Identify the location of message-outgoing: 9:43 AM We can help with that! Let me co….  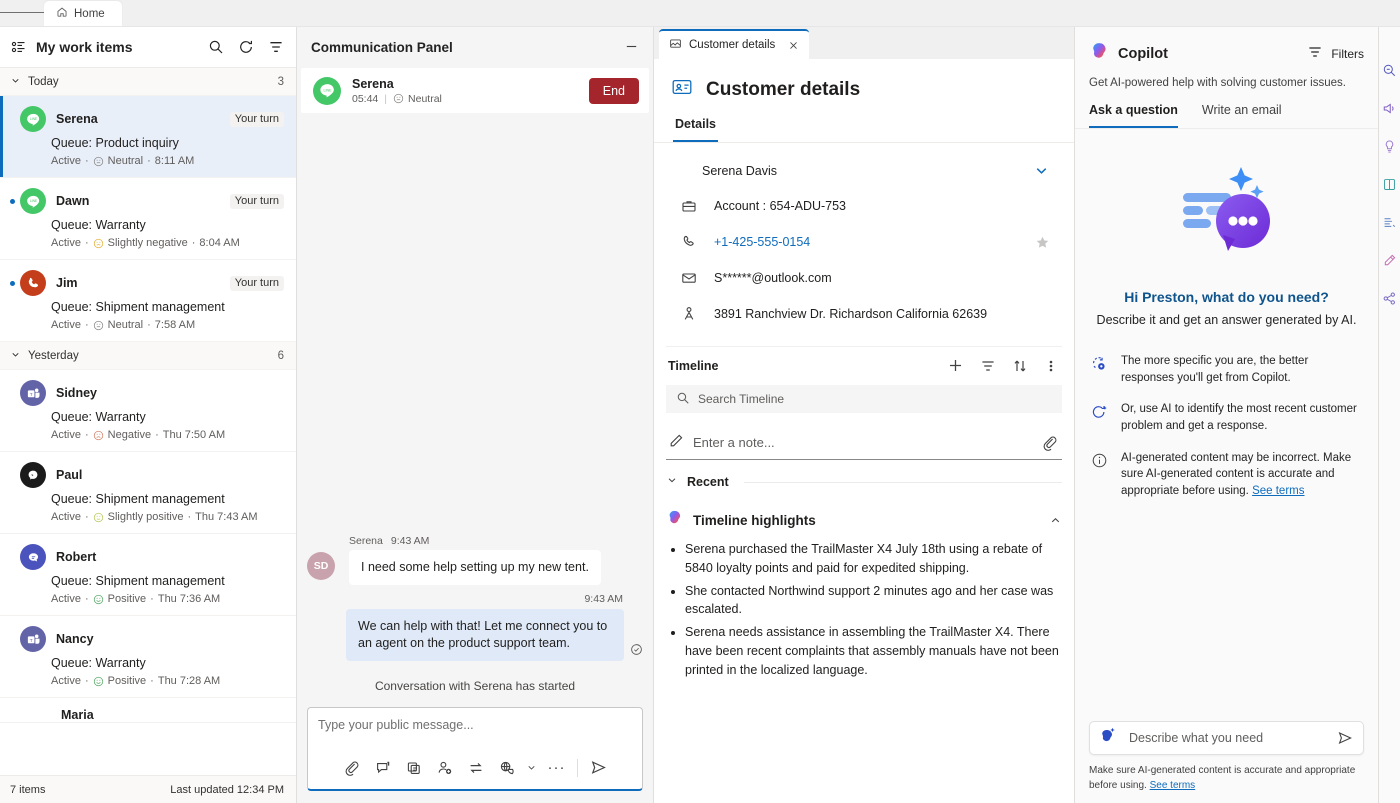
(475, 627).